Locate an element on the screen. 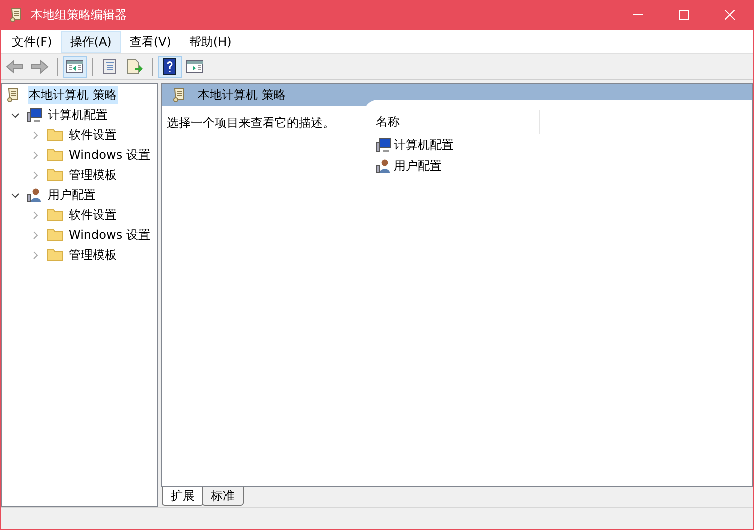  tree-toggle-button is located at coordinates (75, 67).